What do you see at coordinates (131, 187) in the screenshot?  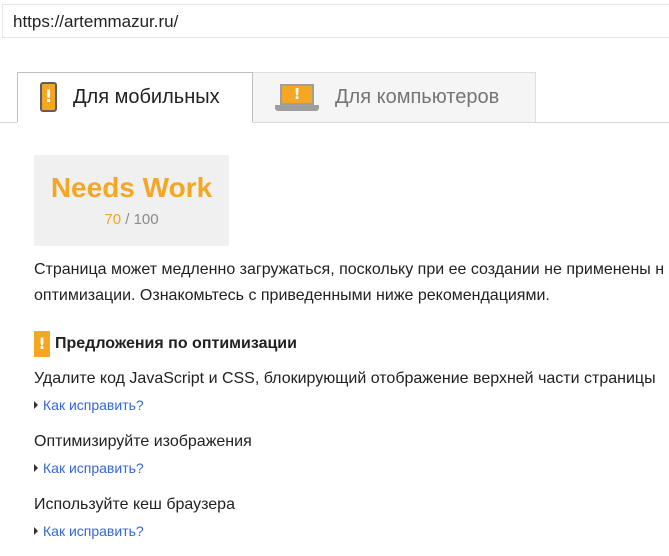 I see `score-label: Needs Work` at bounding box center [131, 187].